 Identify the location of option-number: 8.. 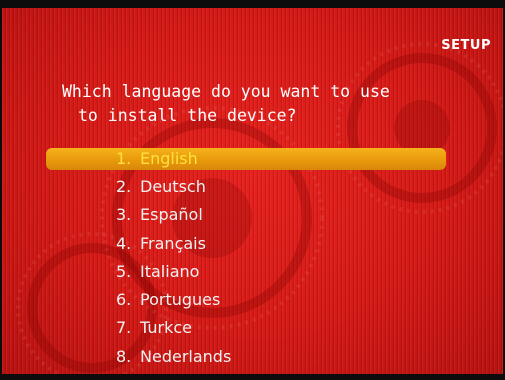
(124, 356).